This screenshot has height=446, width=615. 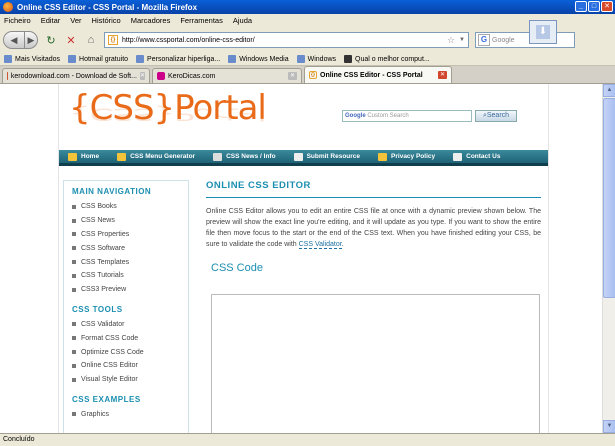 What do you see at coordinates (462, 40) in the screenshot?
I see `url-dropdown-icon: ▼` at bounding box center [462, 40].